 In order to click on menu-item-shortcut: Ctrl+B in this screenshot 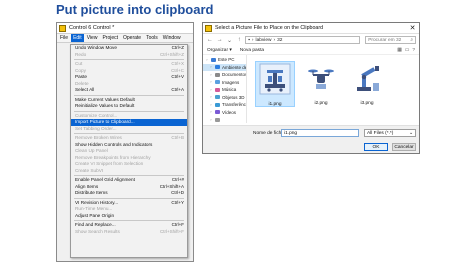, I will do `click(177, 137)`.